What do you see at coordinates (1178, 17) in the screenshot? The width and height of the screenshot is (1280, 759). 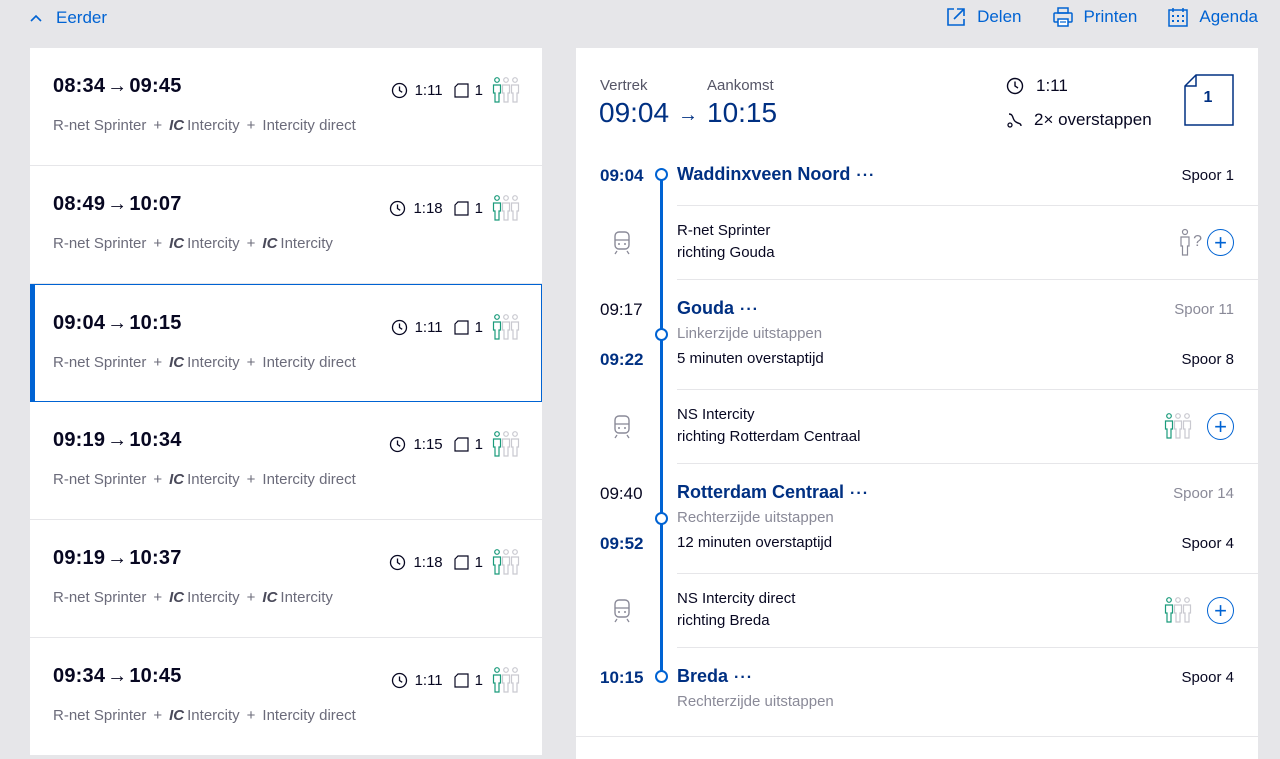 I see `calendar-icon` at bounding box center [1178, 17].